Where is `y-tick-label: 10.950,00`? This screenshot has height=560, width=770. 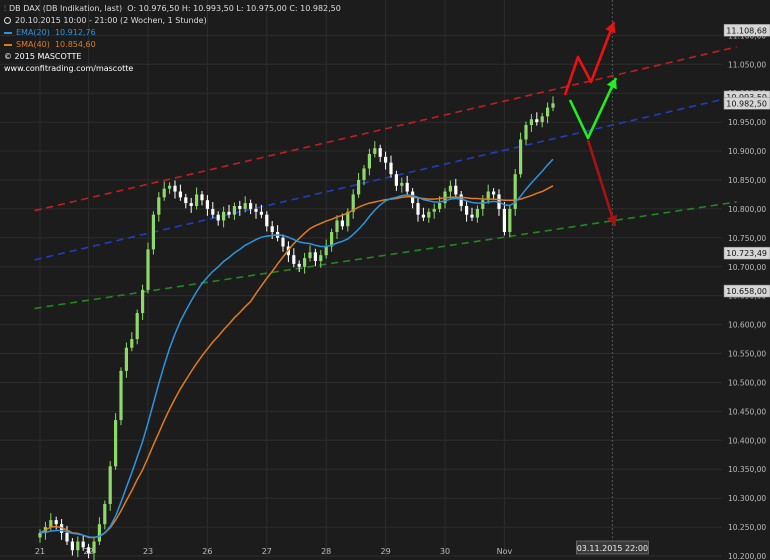 y-tick-label: 10.950,00 is located at coordinates (747, 122).